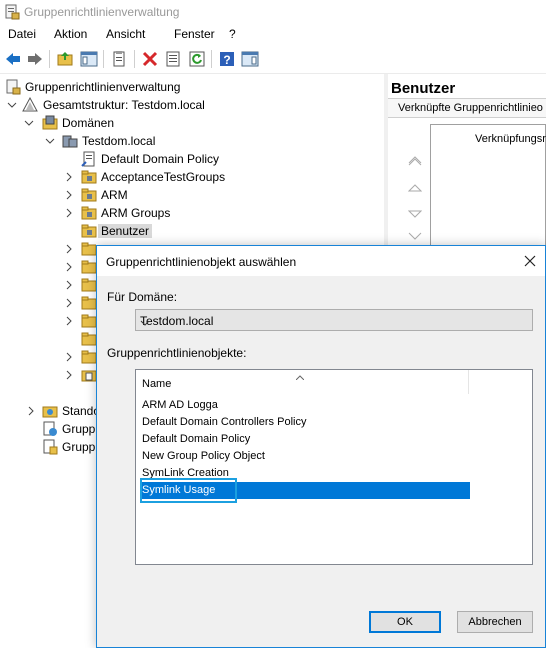  What do you see at coordinates (232, 34) in the screenshot?
I see `menu-help: ?` at bounding box center [232, 34].